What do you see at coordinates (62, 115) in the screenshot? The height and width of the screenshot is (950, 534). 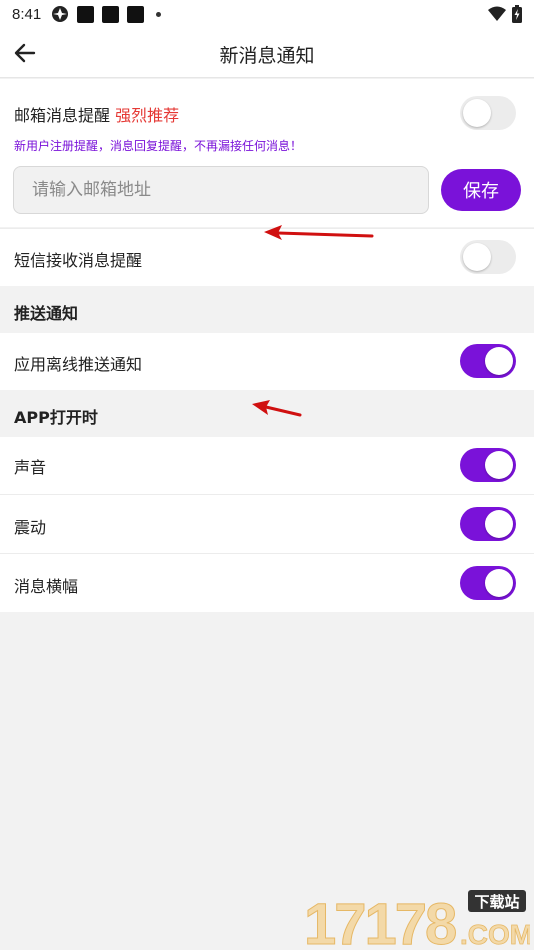 I see `email-reminder-label-text: 邮箱消息提醒` at bounding box center [62, 115].